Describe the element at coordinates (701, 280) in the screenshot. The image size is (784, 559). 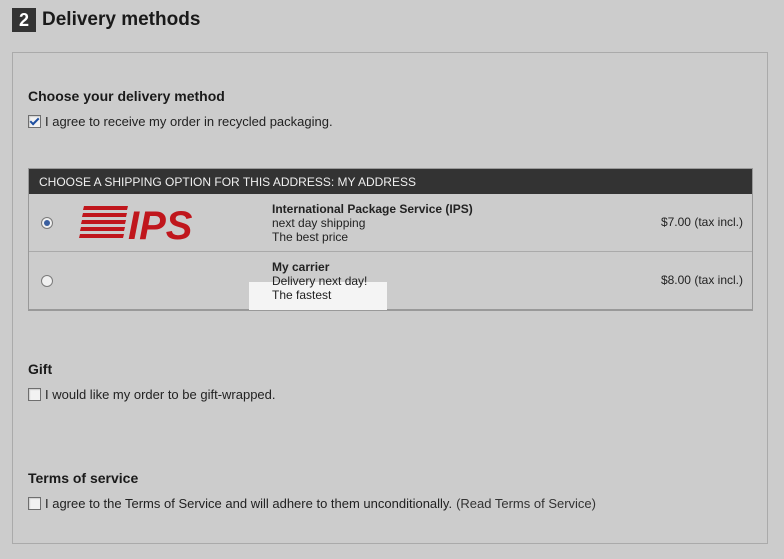
I see `my-carrier-price: $8.00 (tax incl.)` at that location.